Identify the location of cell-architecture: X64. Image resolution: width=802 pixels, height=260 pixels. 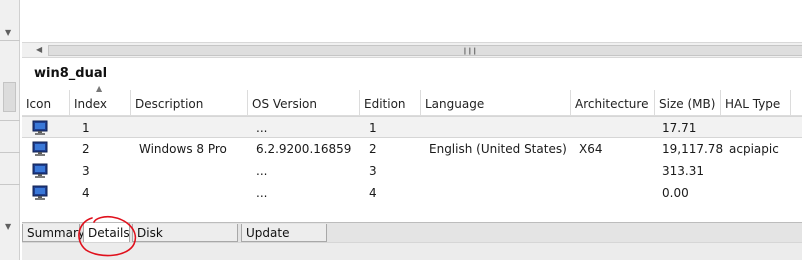
(591, 149).